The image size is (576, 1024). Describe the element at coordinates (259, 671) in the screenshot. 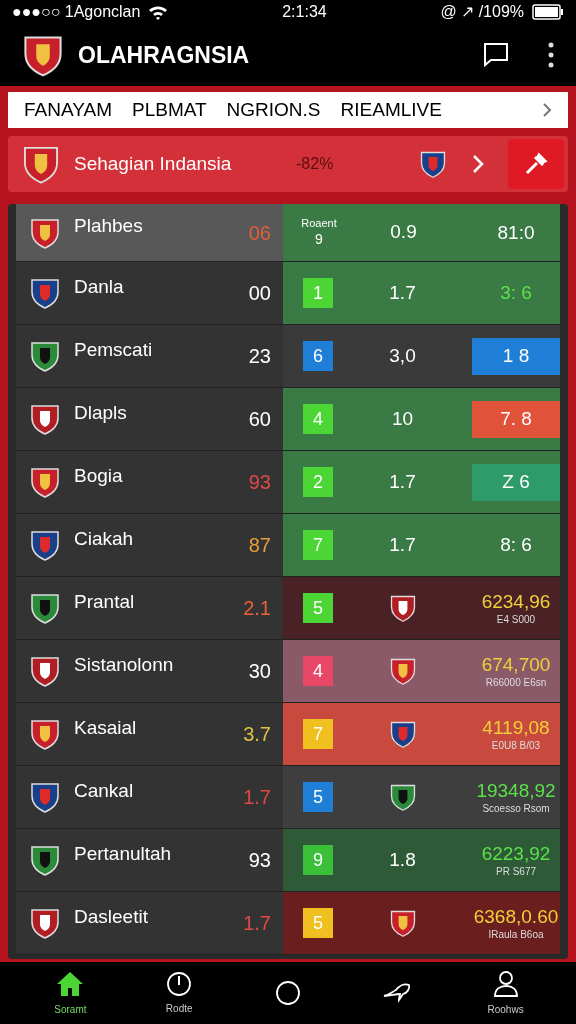

I see `team-score: 30` at that location.